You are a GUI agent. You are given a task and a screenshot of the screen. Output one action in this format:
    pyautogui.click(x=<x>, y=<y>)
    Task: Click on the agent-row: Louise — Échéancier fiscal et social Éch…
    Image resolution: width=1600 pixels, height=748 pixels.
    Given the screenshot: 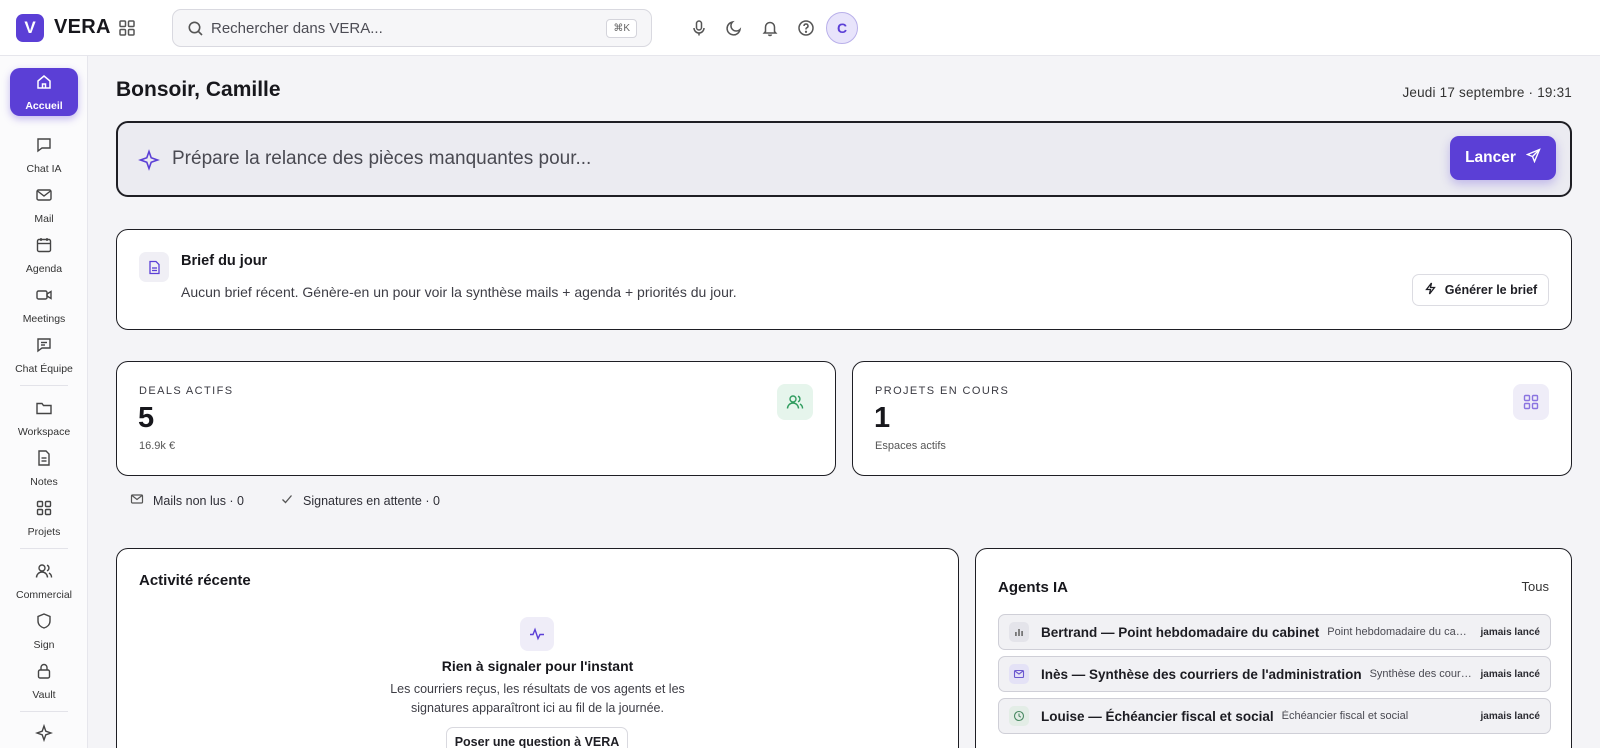 What is the action you would take?
    pyautogui.click(x=1274, y=716)
    